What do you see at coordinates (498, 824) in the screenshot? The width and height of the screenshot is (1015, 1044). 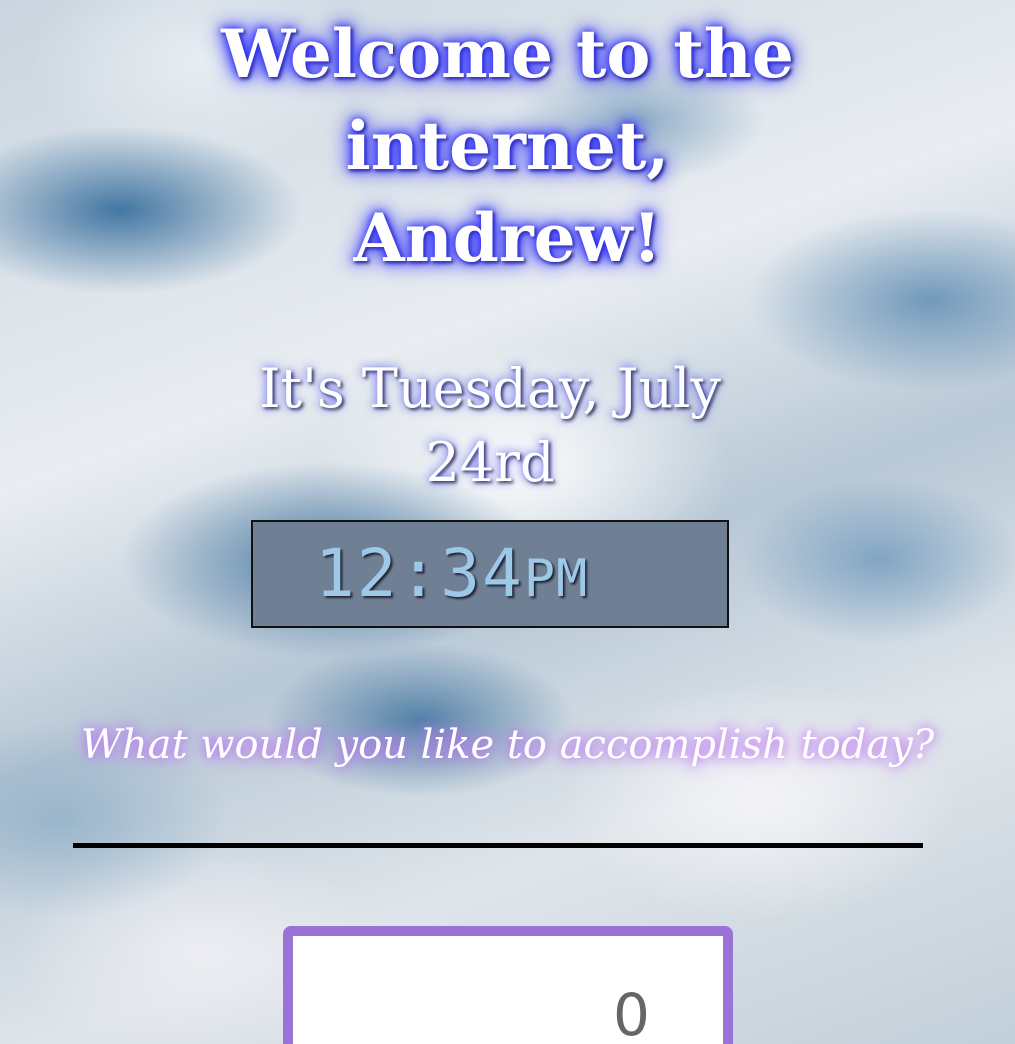 I see `goal-input` at bounding box center [498, 824].